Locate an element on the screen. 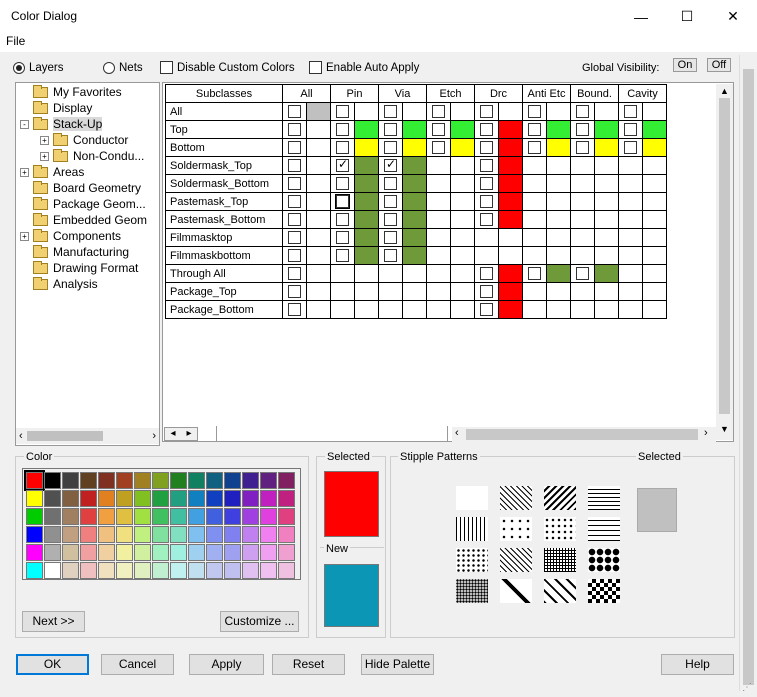 The image size is (757, 697). window-vscrollbar is located at coordinates (747, 373).